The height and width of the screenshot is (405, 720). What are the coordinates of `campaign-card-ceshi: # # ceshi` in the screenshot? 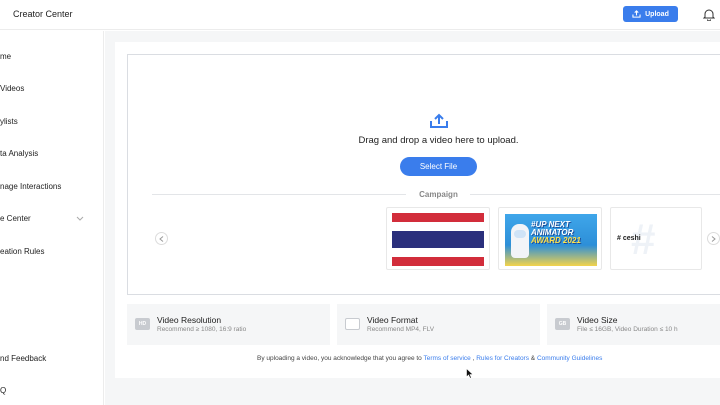 It's located at (656, 238).